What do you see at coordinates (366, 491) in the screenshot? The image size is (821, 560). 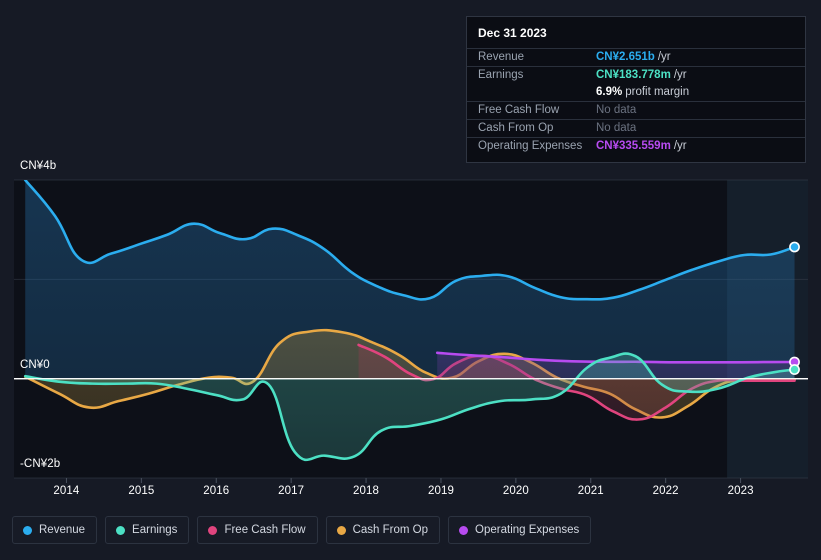 I see `x-axis-tick-label: 2018` at bounding box center [366, 491].